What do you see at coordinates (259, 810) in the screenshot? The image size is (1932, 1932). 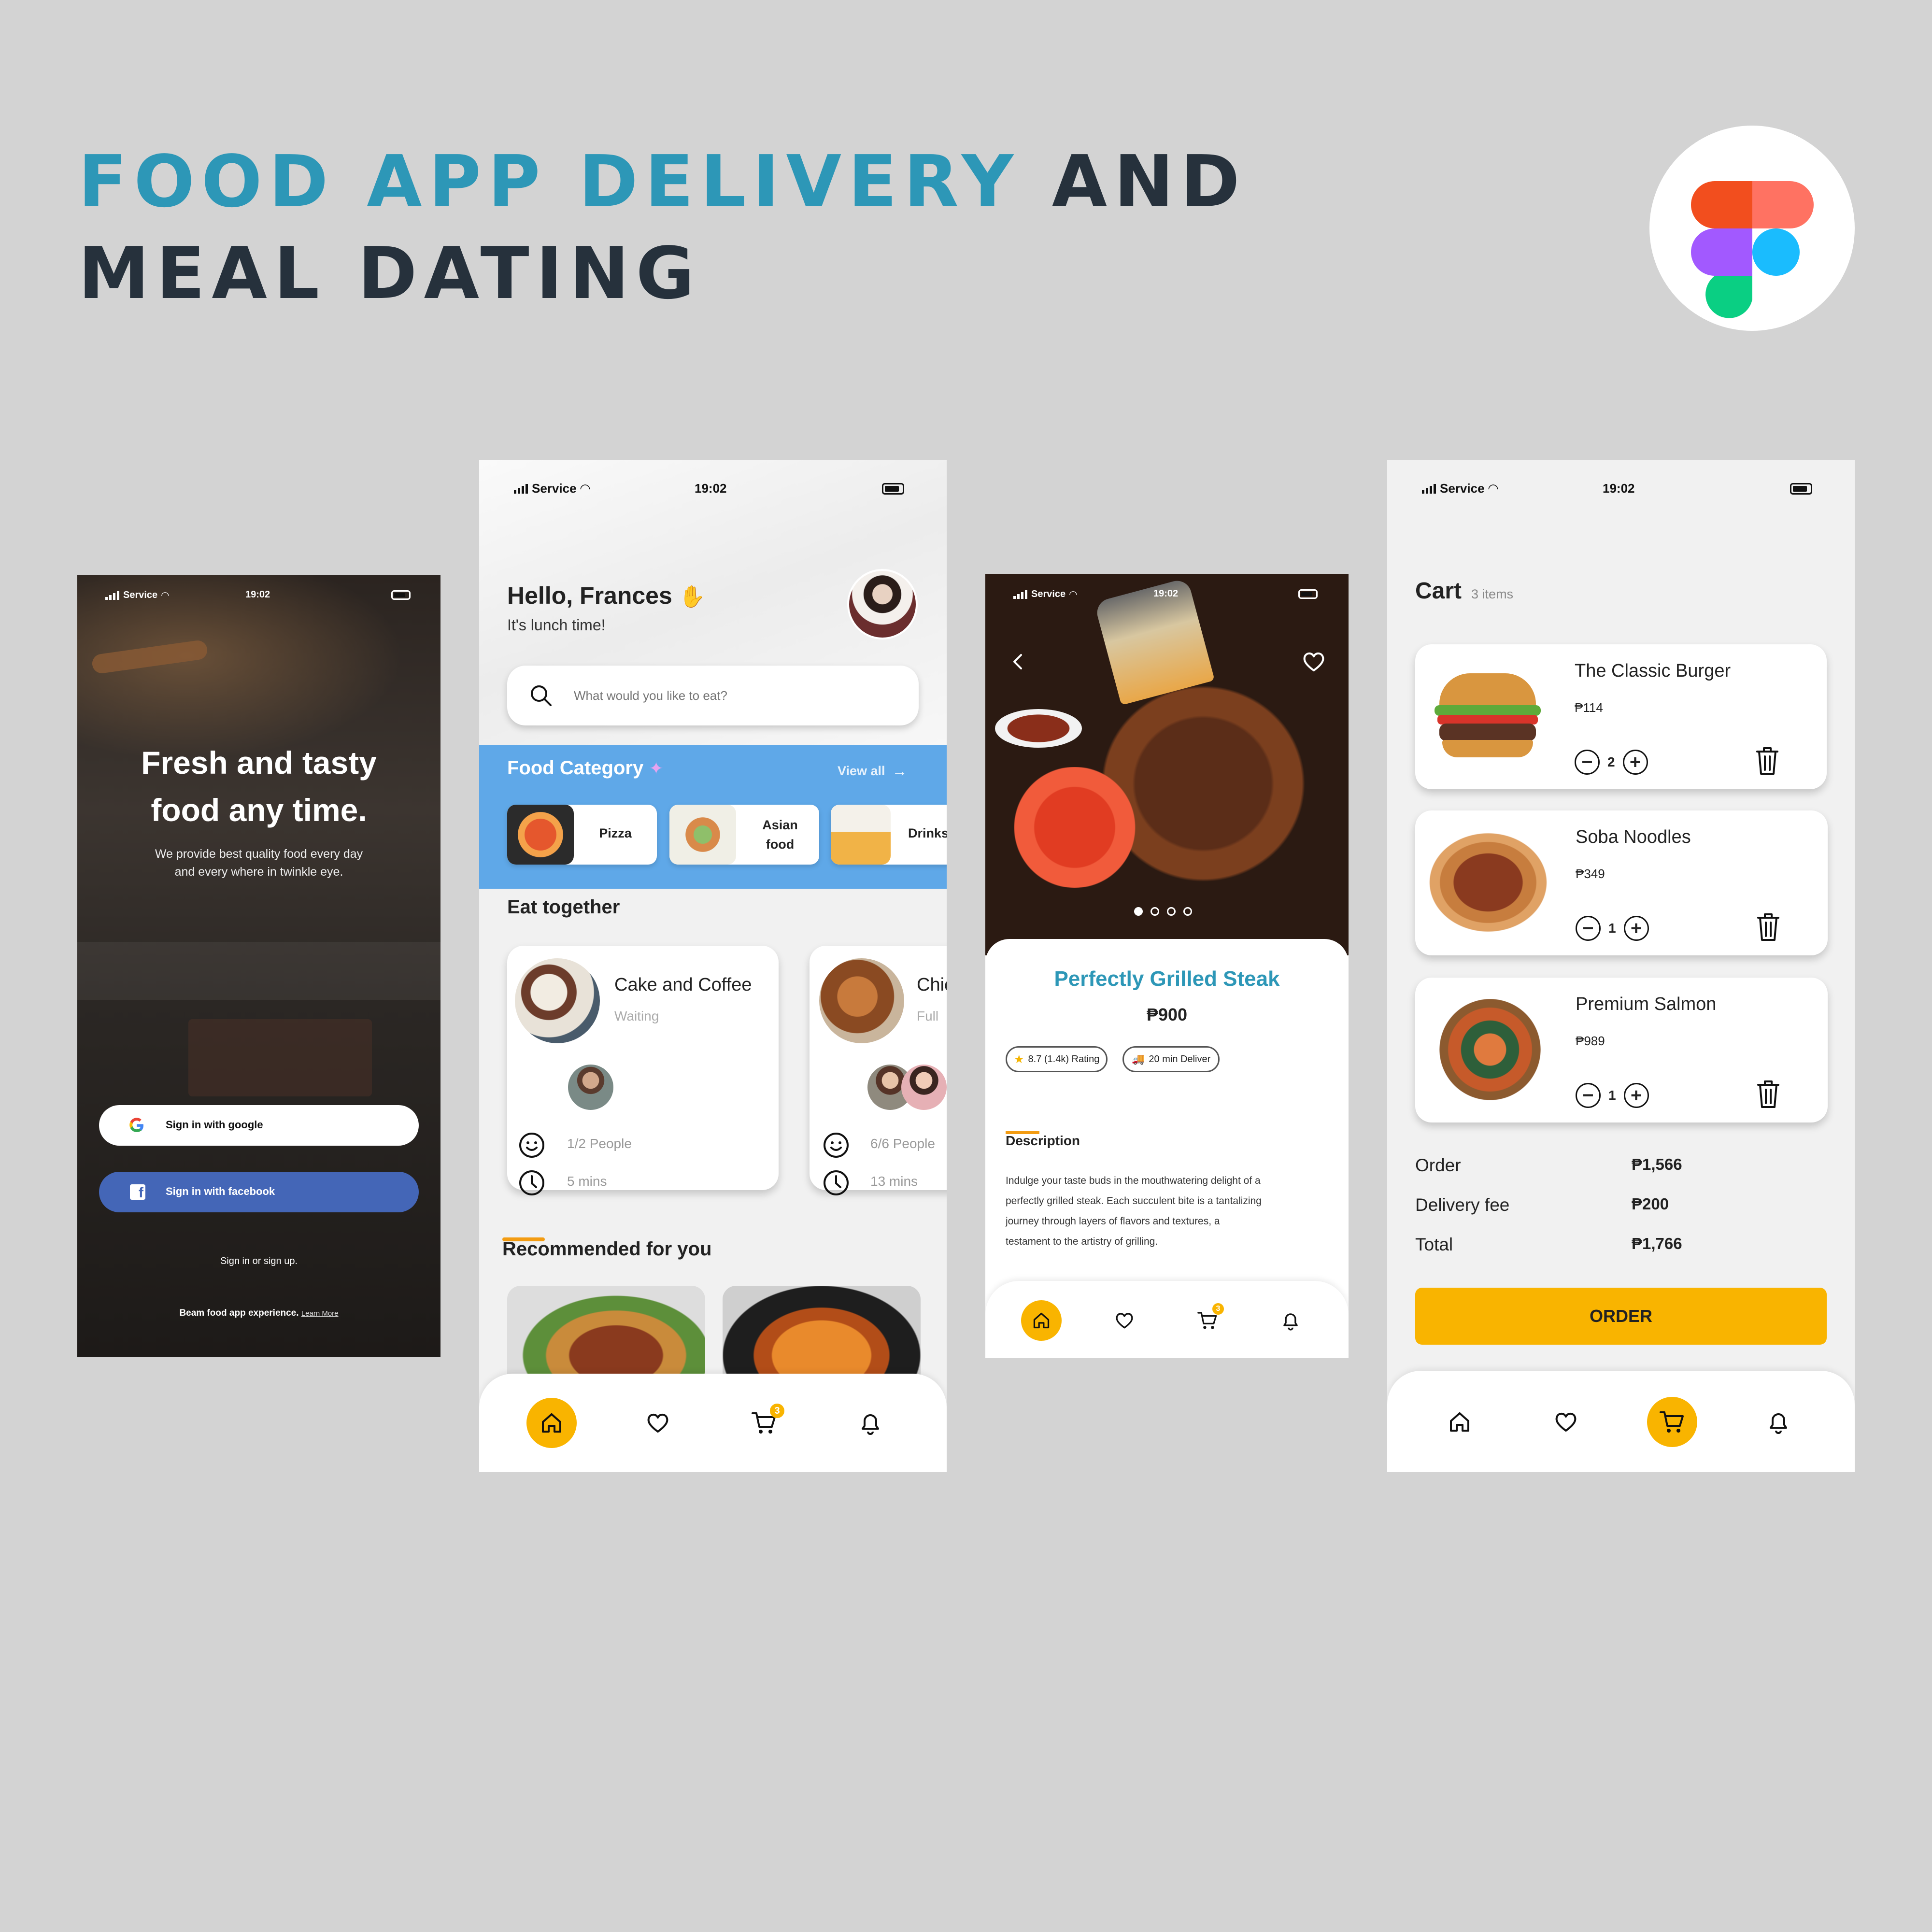 I see `headline-line-2: food any time.` at bounding box center [259, 810].